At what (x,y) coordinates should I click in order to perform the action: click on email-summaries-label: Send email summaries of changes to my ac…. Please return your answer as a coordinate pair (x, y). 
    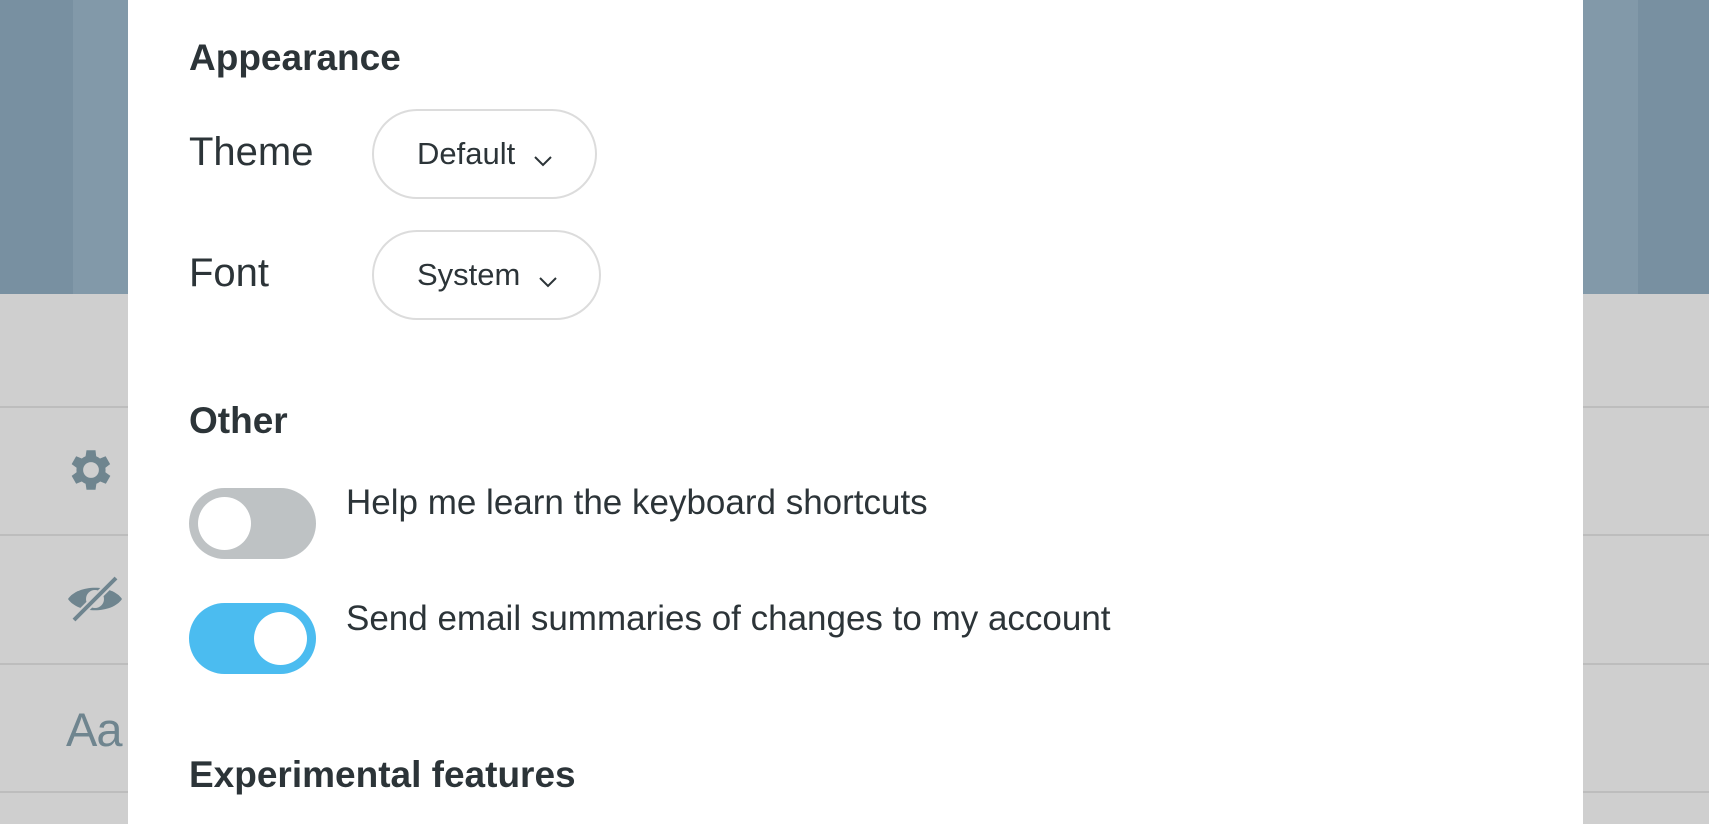
    Looking at the image, I should click on (728, 618).